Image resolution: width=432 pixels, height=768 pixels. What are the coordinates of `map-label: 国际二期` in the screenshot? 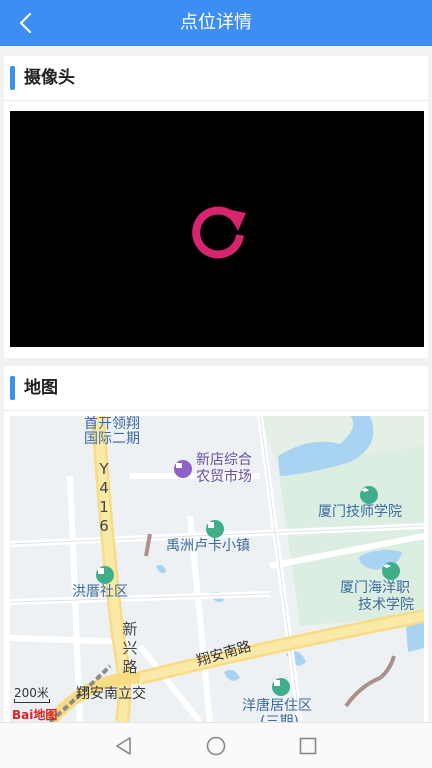 It's located at (112, 439).